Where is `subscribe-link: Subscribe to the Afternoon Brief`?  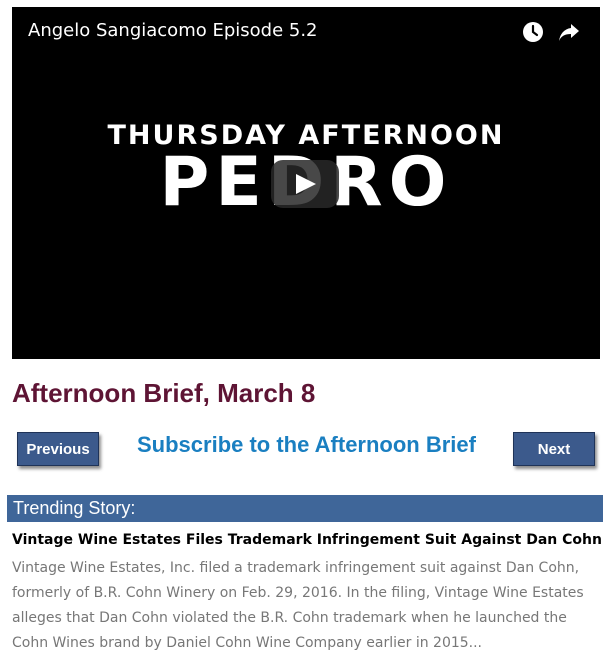 subscribe-link: Subscribe to the Afternoon Brief is located at coordinates (306, 445).